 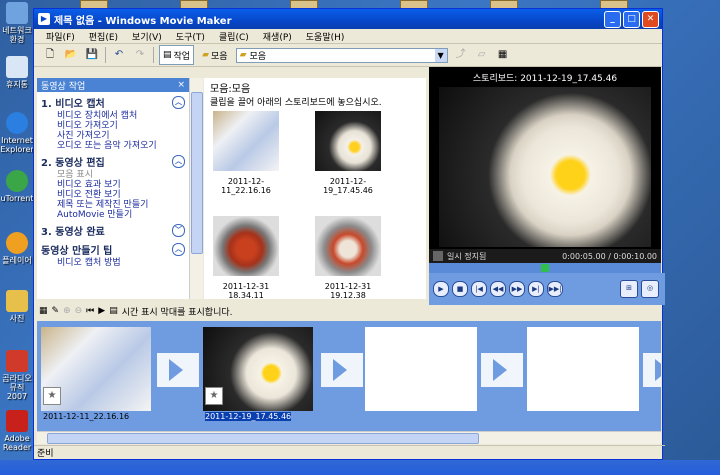 What do you see at coordinates (45, 454) in the screenshot?
I see `status-text: 준비` at bounding box center [45, 454].